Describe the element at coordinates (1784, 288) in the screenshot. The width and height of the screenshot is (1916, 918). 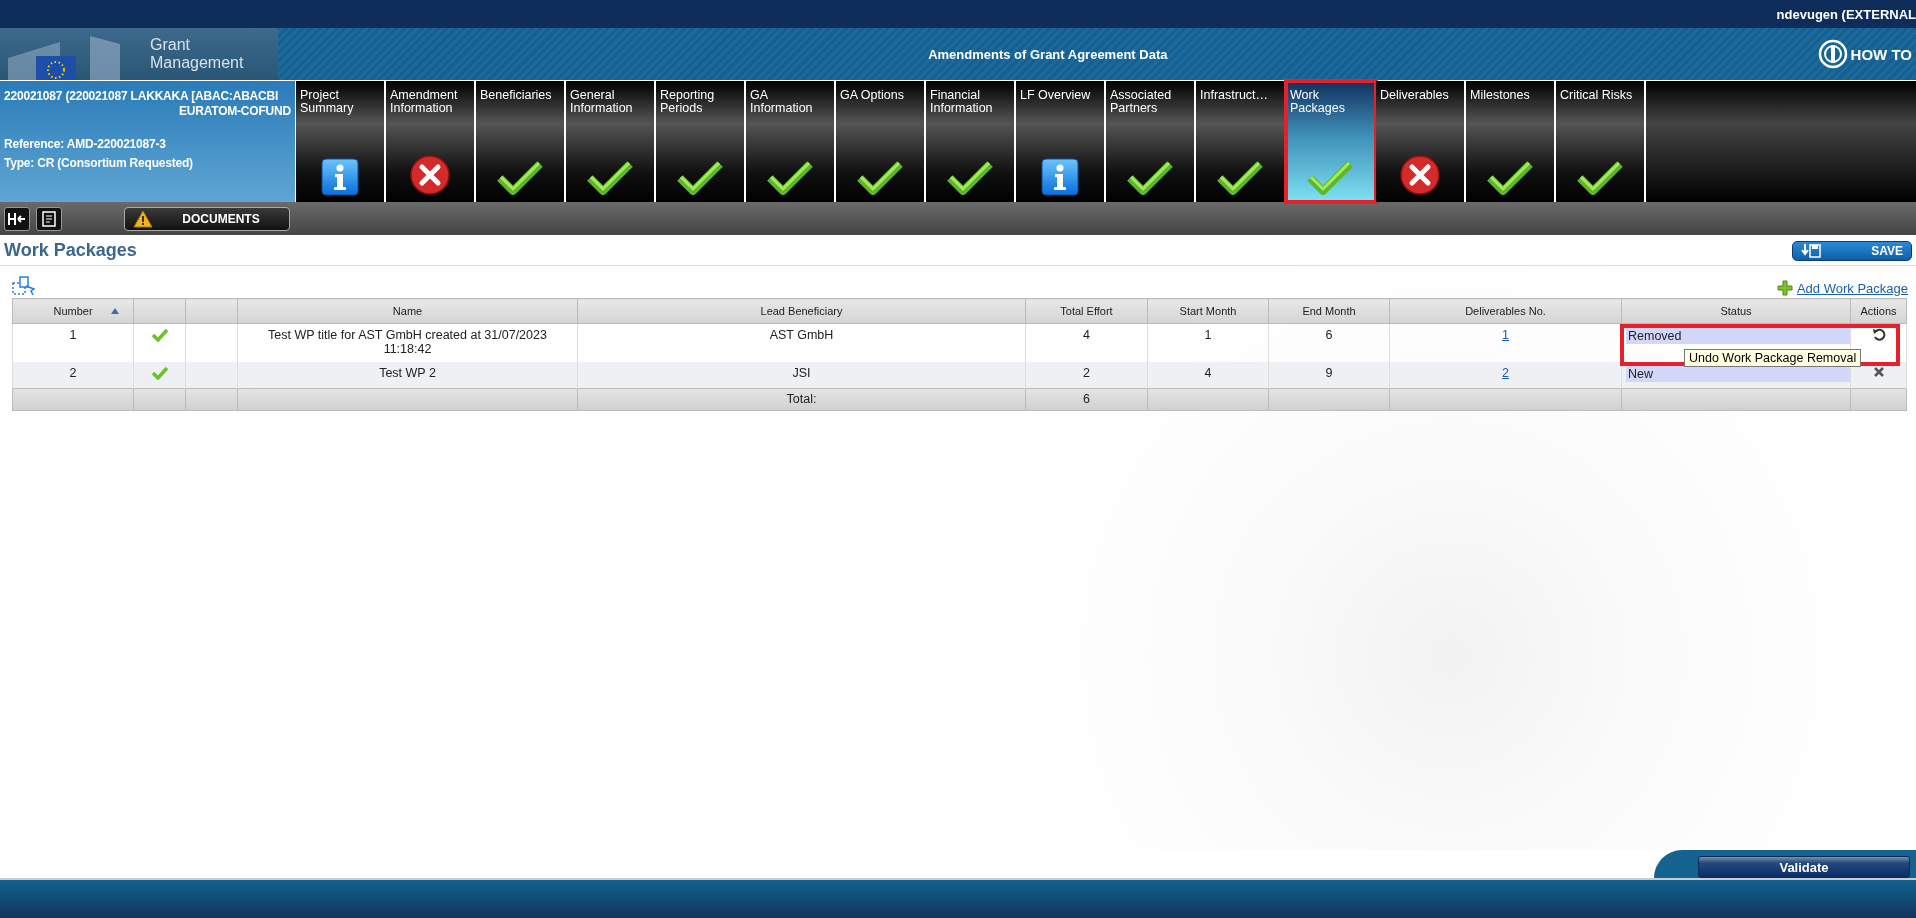
I see `plus-icon` at that location.